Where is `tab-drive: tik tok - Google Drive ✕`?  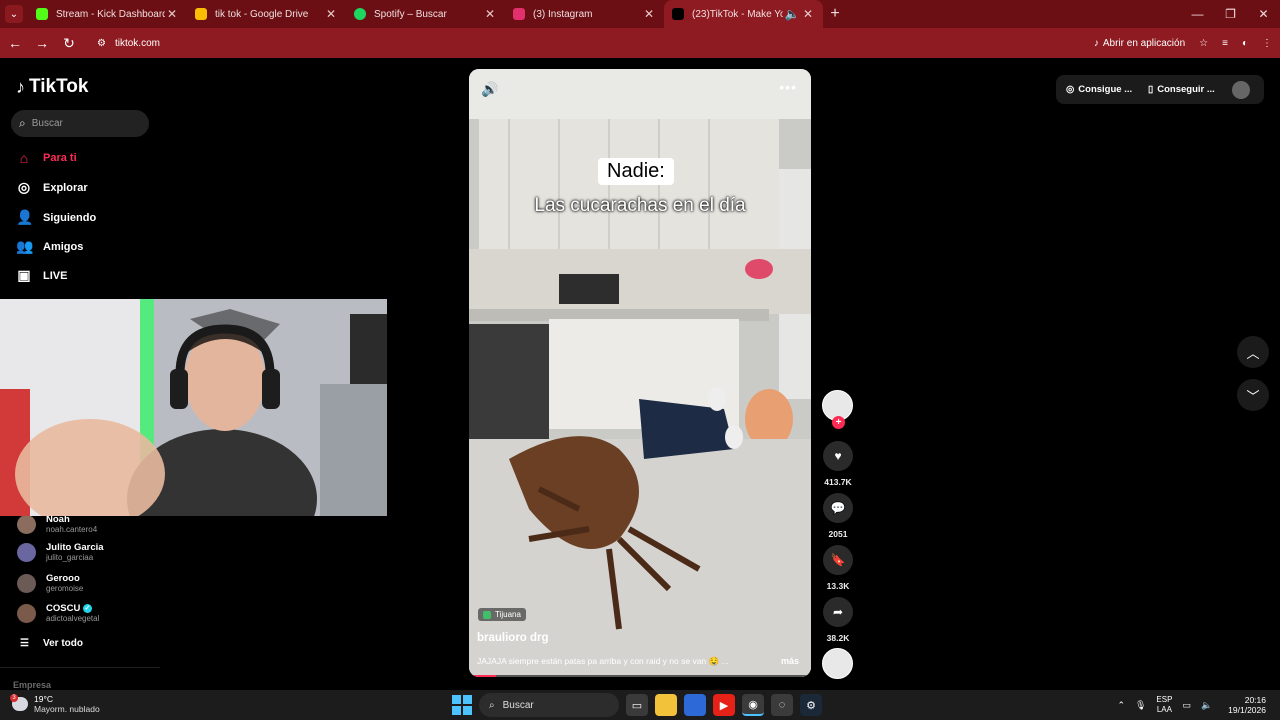 tab-drive: tik tok - Google Drive ✕ is located at coordinates (266, 14).